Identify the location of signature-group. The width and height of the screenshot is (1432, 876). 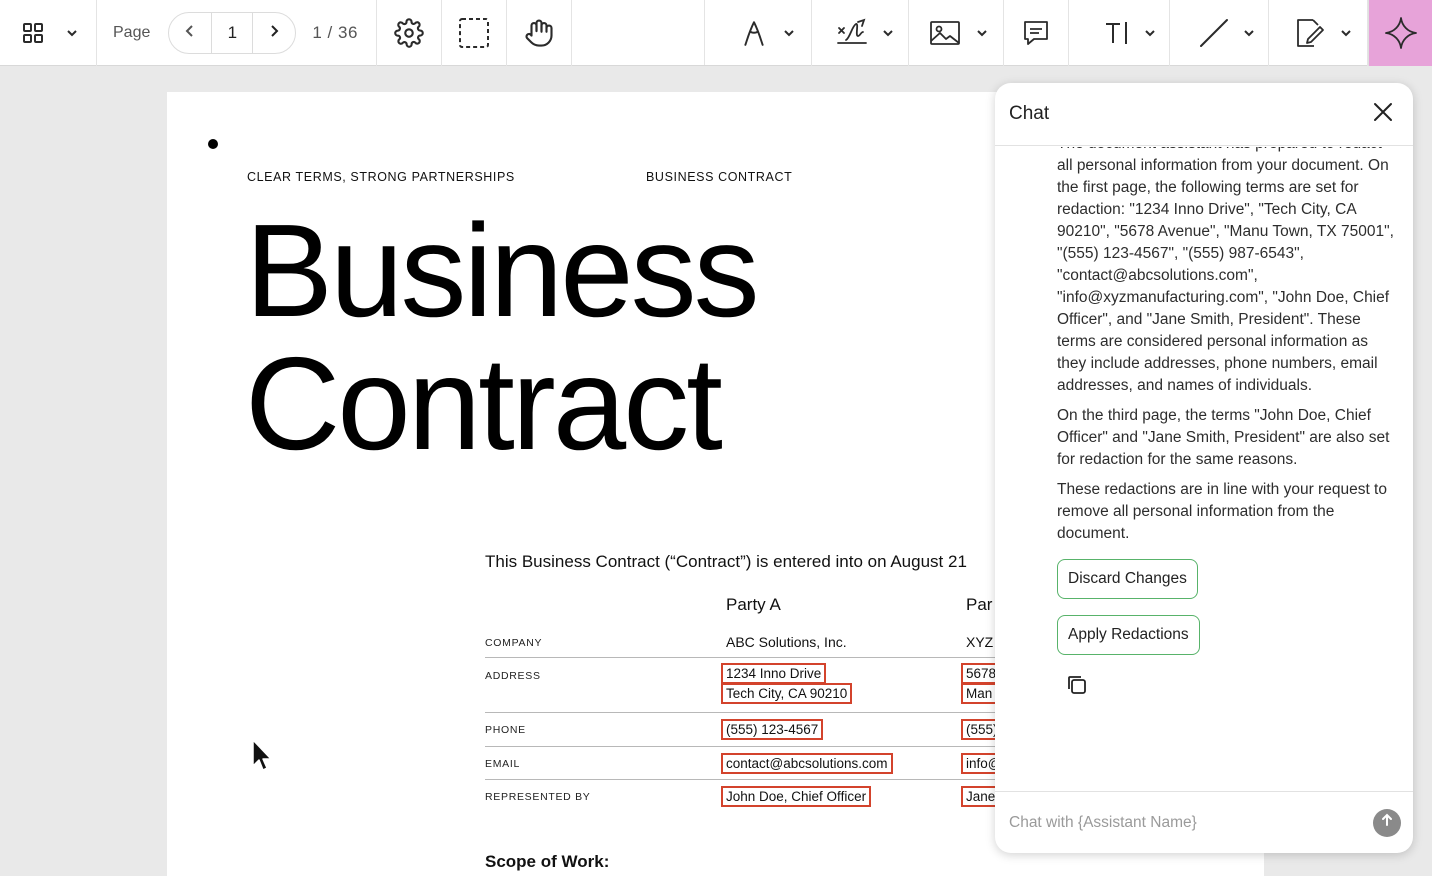
(860, 33).